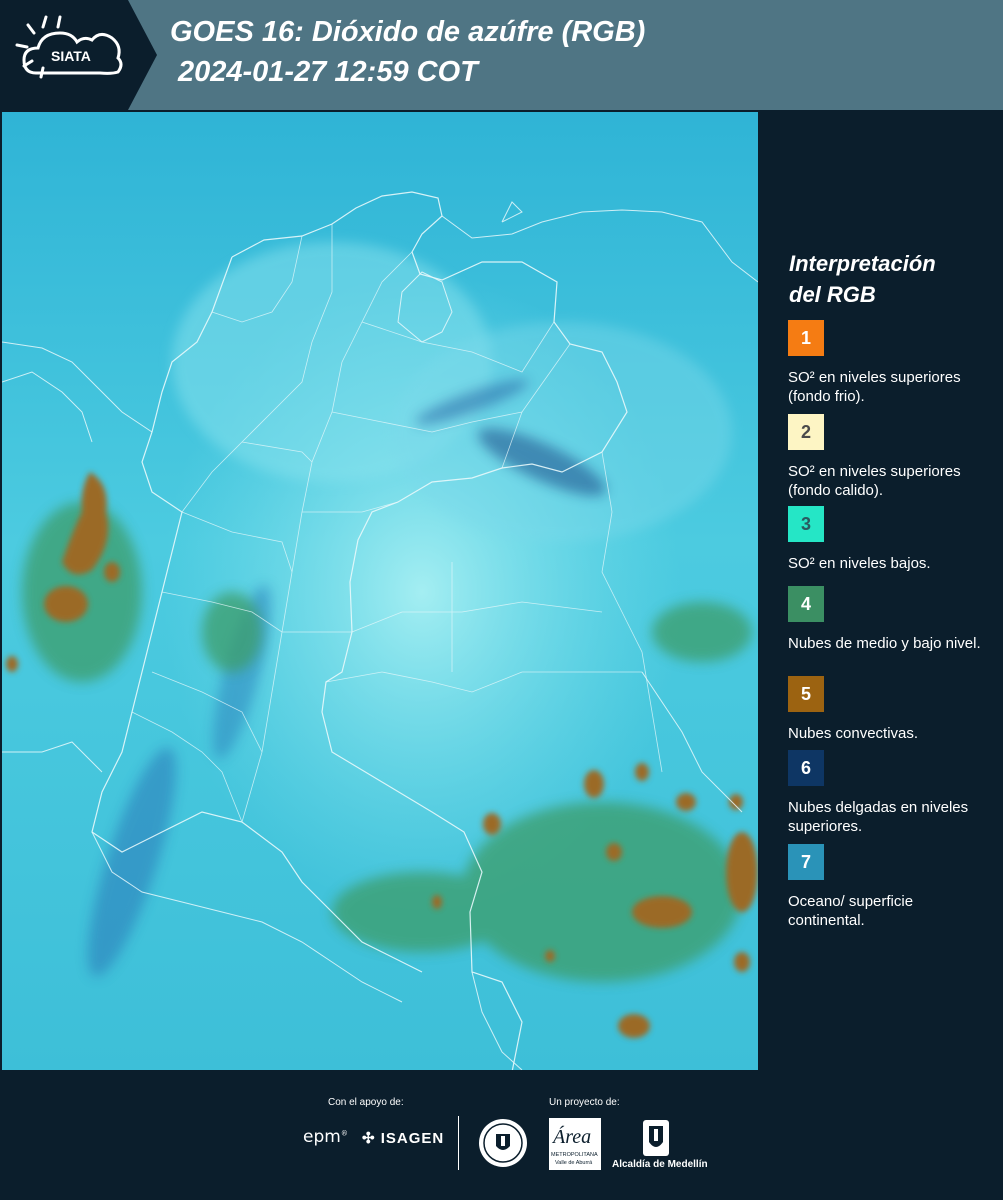 The width and height of the screenshot is (1003, 1200). I want to click on legend-swatch: 6, so click(806, 768).